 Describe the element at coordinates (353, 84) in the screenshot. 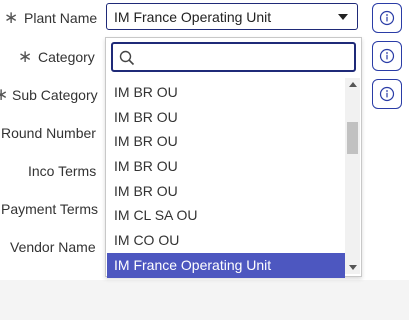

I see `scroll-up-arrow-icon` at that location.